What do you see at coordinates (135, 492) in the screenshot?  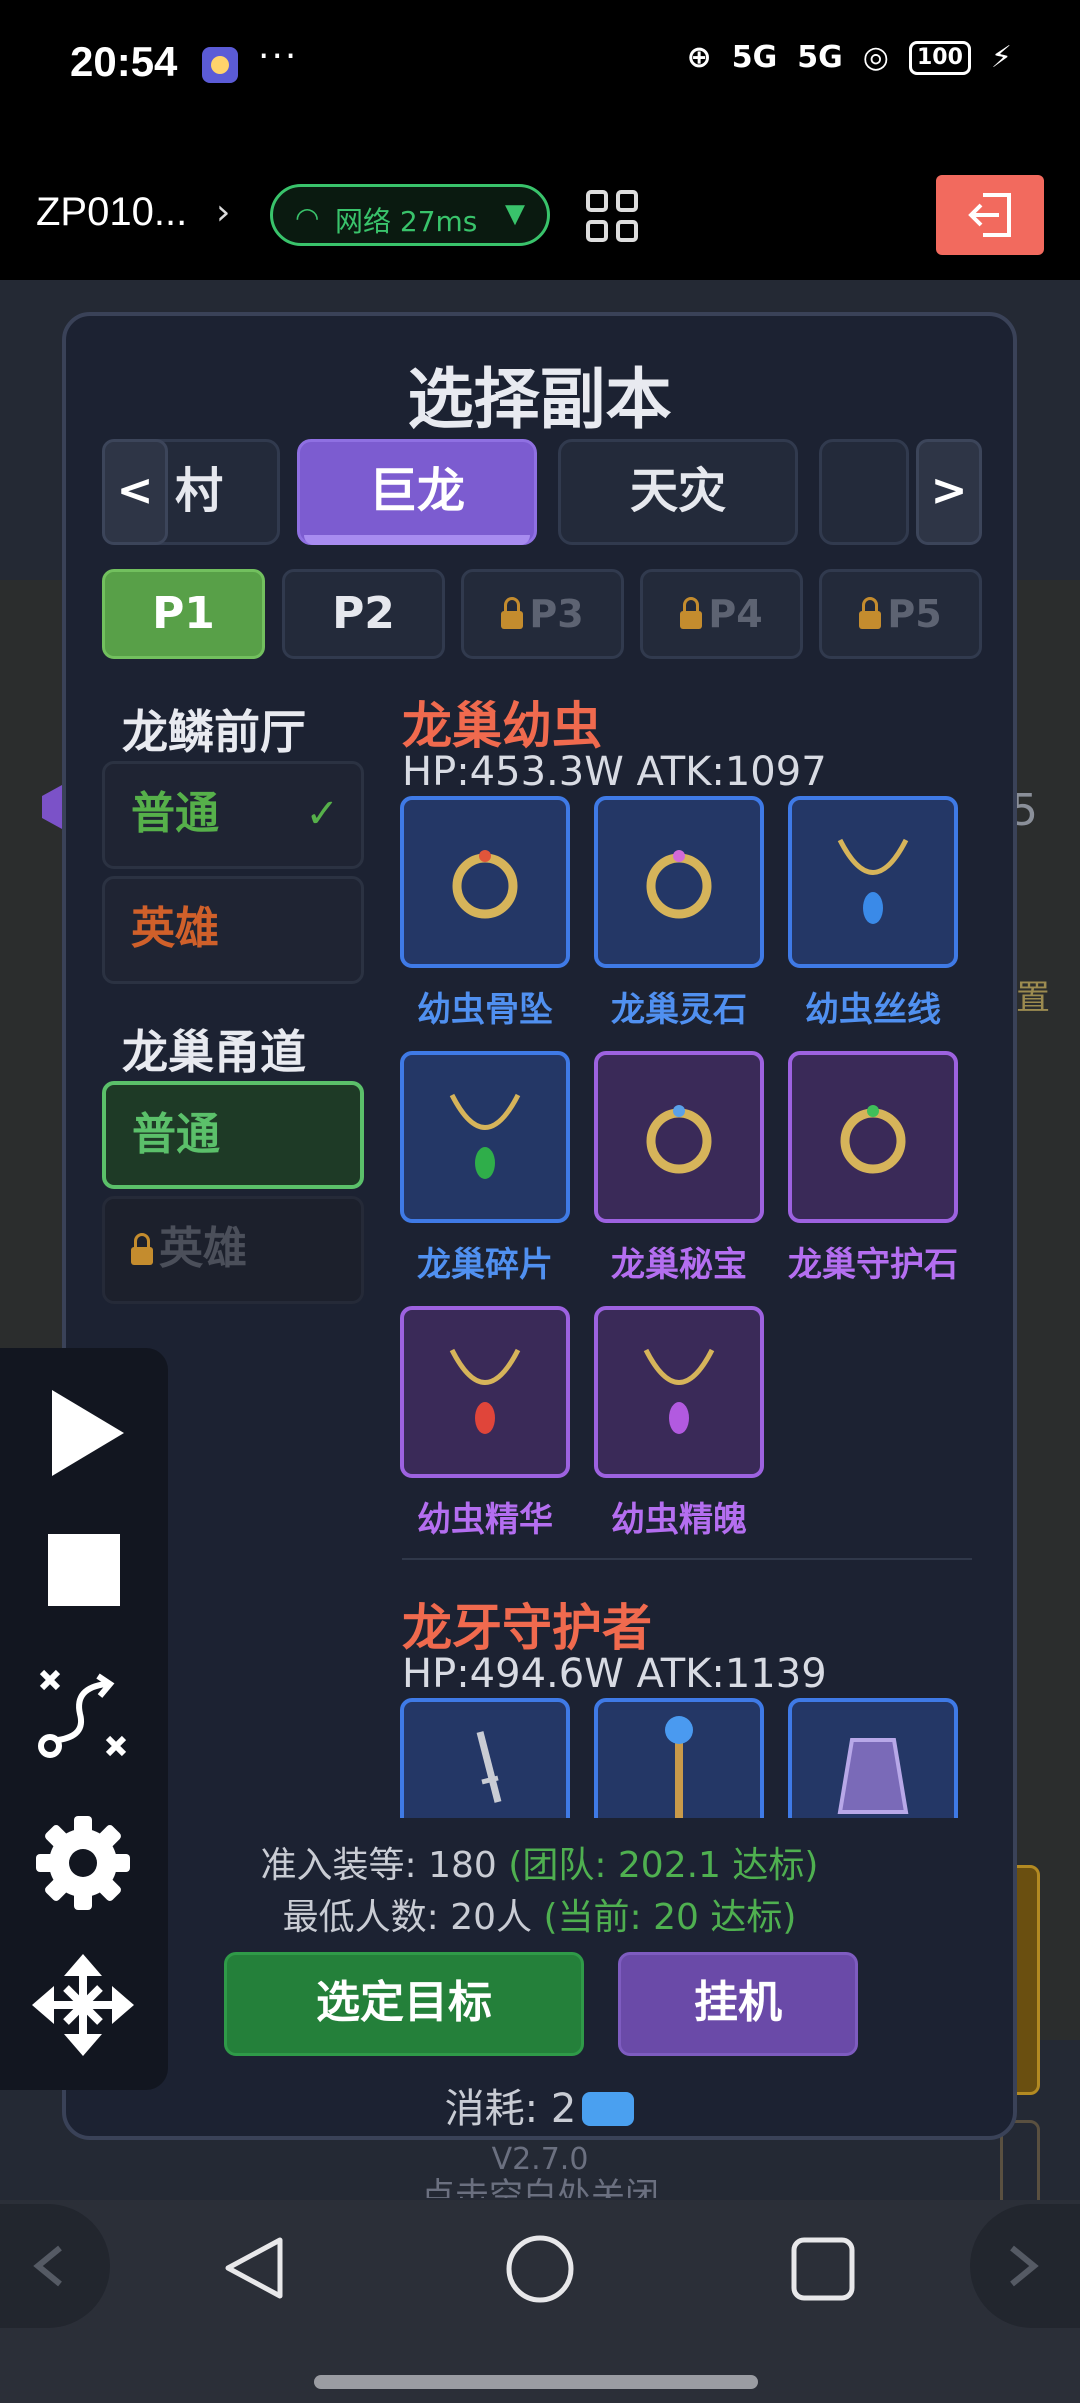 I see `tab-prev-arrow: <` at bounding box center [135, 492].